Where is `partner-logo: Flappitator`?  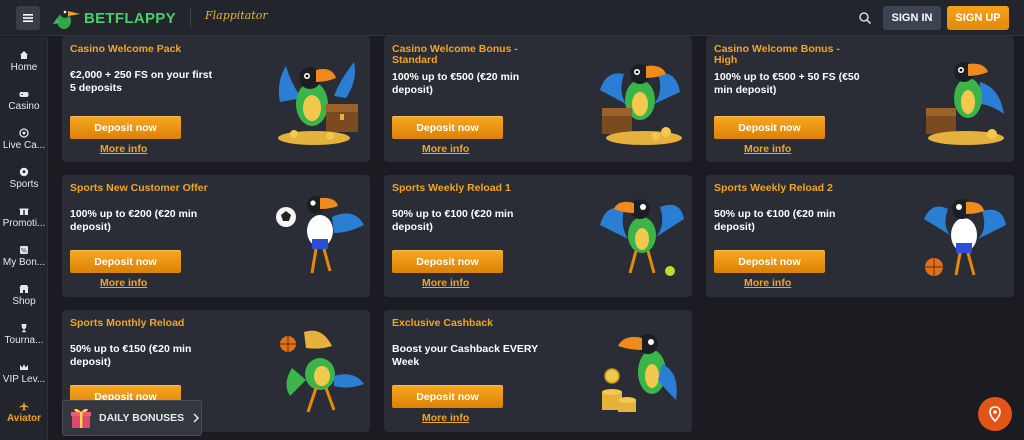
partner-logo: Flappitator is located at coordinates (236, 15).